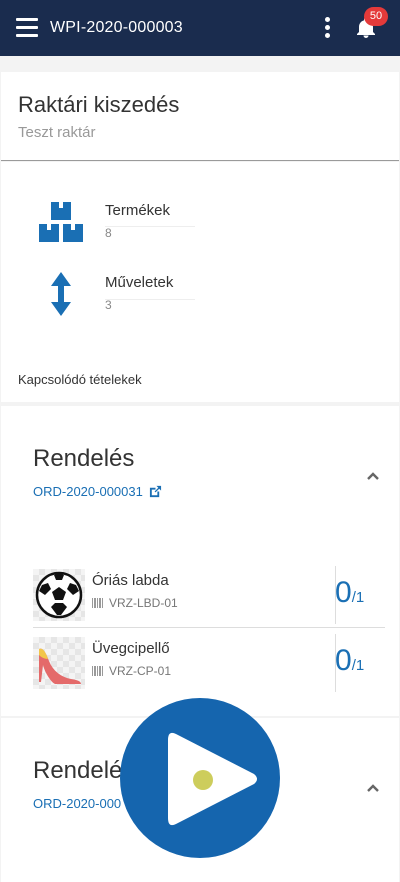 This screenshot has height=882, width=400. Describe the element at coordinates (138, 210) in the screenshot. I see `stat-label-products: Termékek` at that location.